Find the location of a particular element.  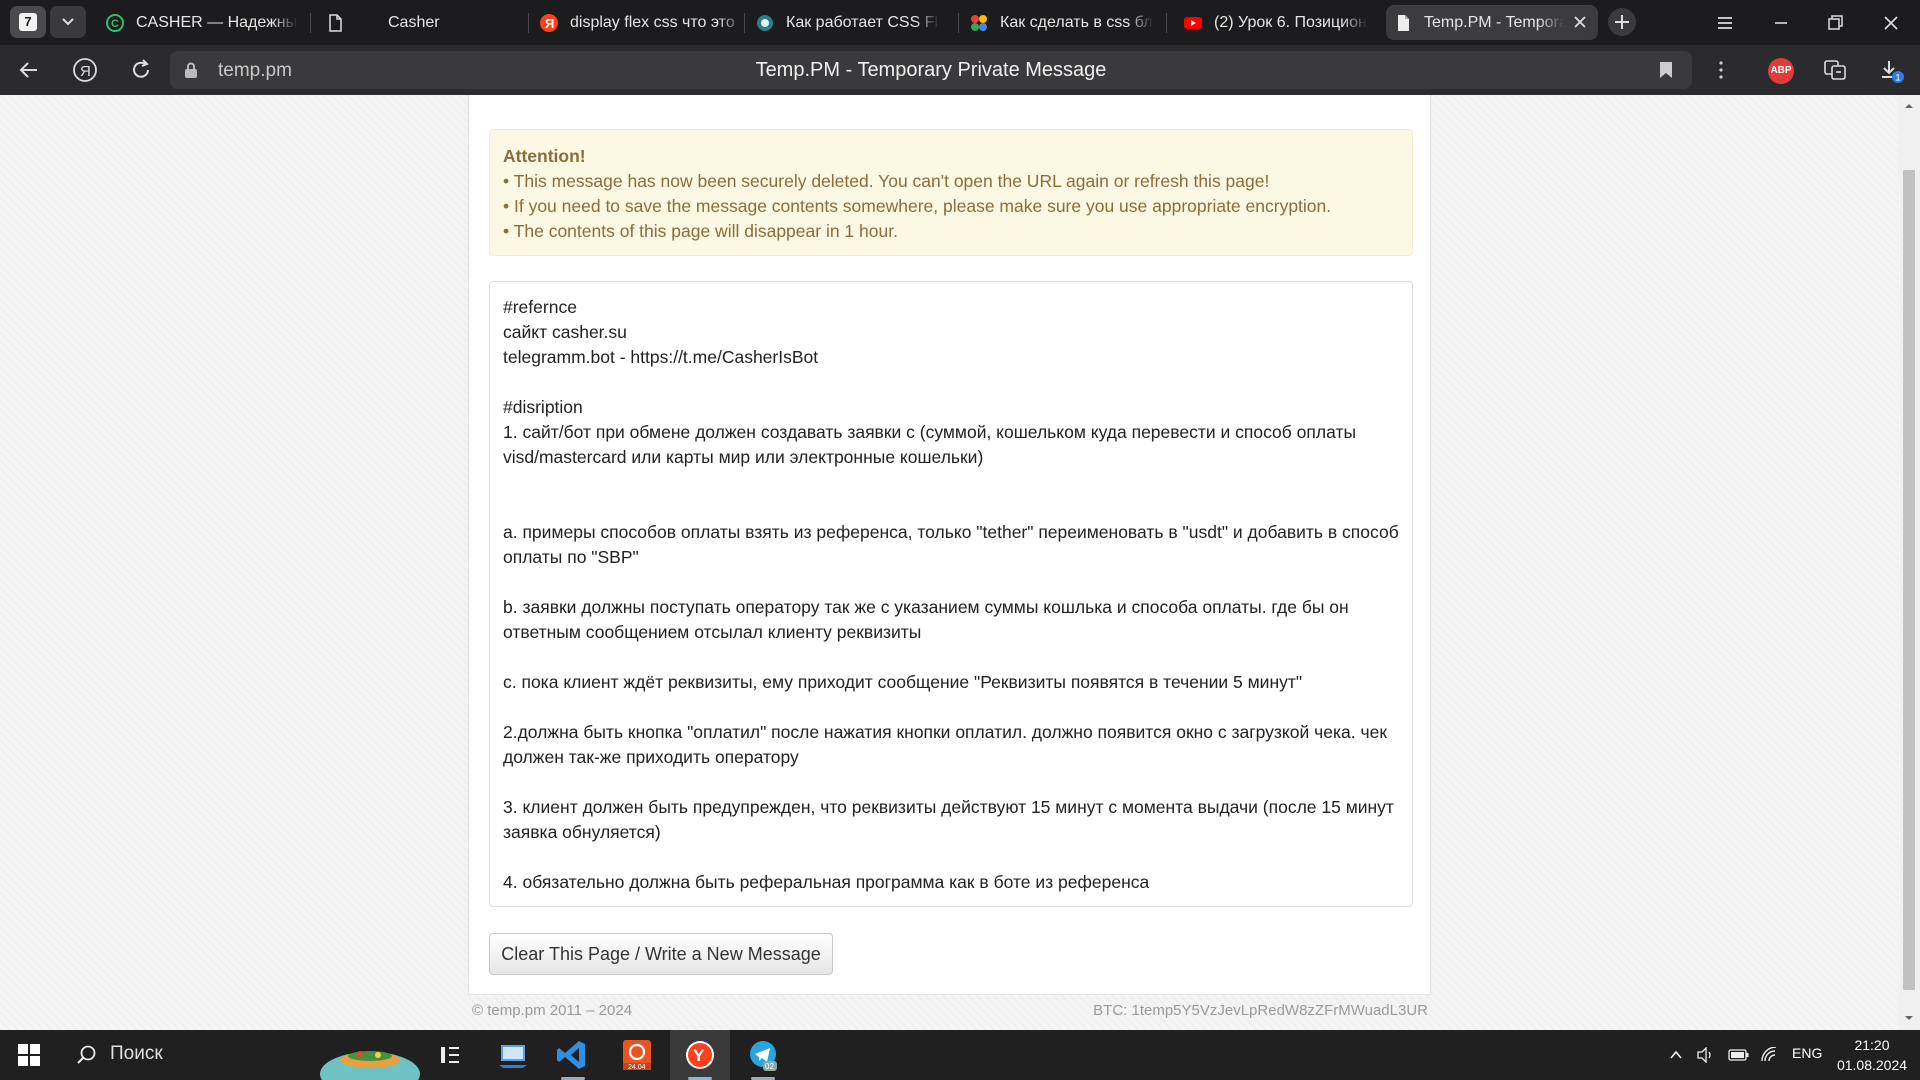

tab-display-flex: Я display flex css что это is located at coordinates (642, 22).